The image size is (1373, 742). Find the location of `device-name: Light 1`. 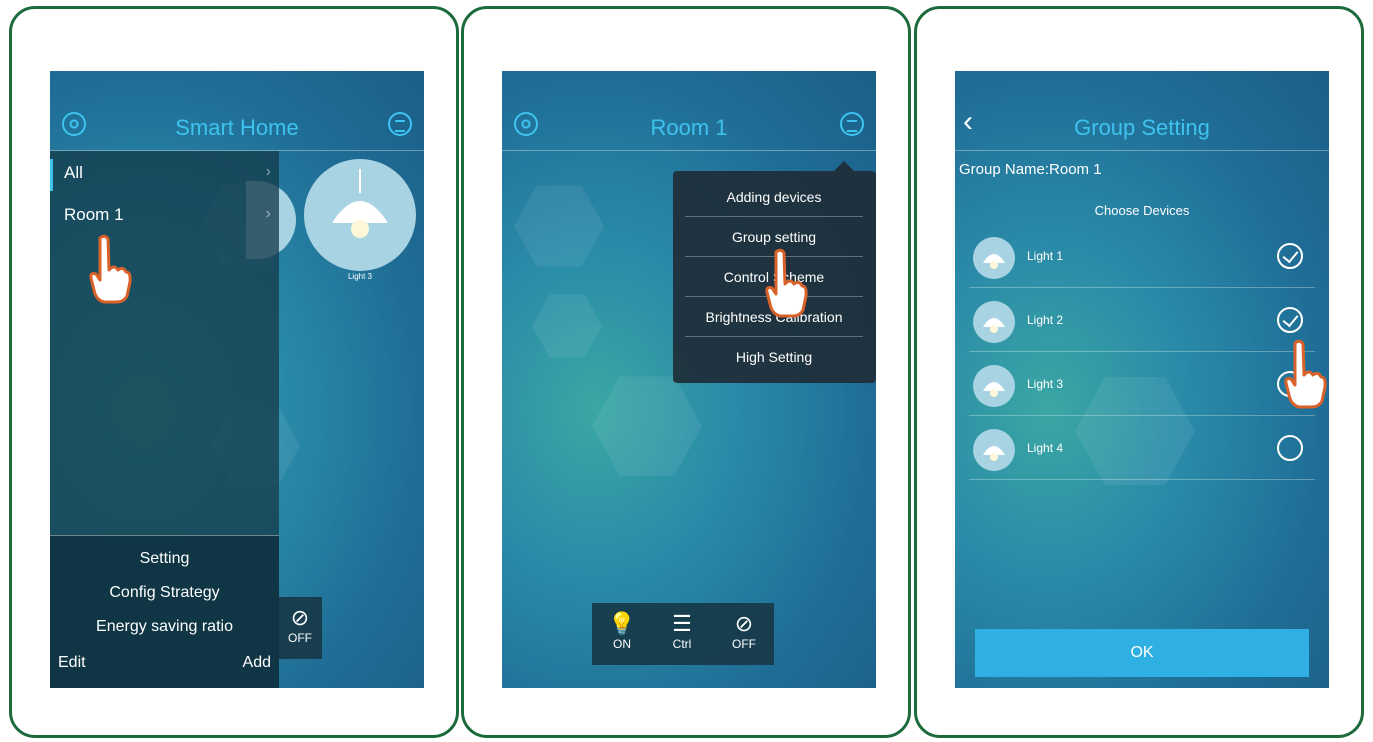

device-name: Light 1 is located at coordinates (1045, 256).